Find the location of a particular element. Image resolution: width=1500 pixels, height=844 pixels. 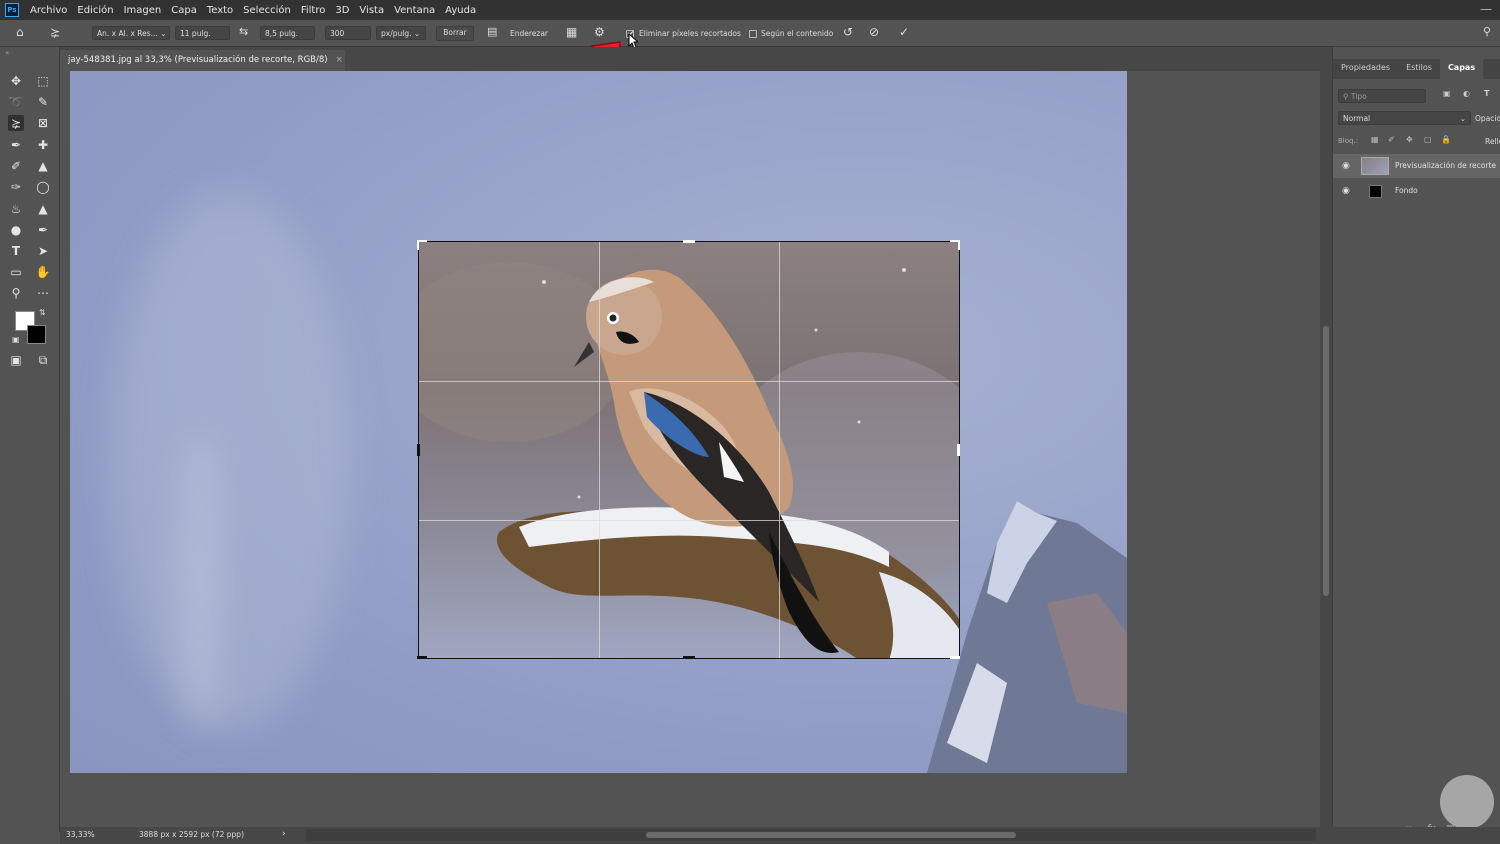

horizontal-scrollbar is located at coordinates (811, 835).